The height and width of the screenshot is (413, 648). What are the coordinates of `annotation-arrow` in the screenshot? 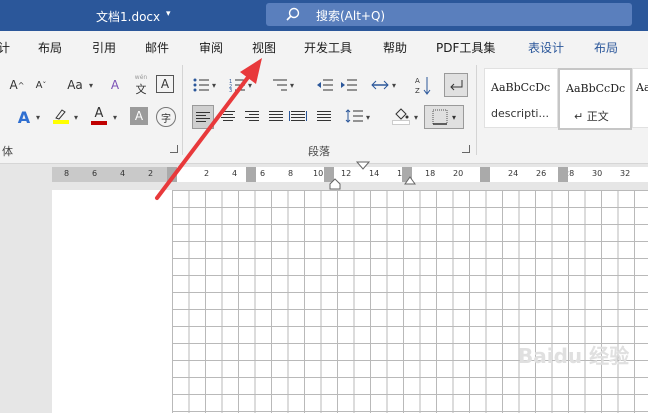 It's located at (208, 129).